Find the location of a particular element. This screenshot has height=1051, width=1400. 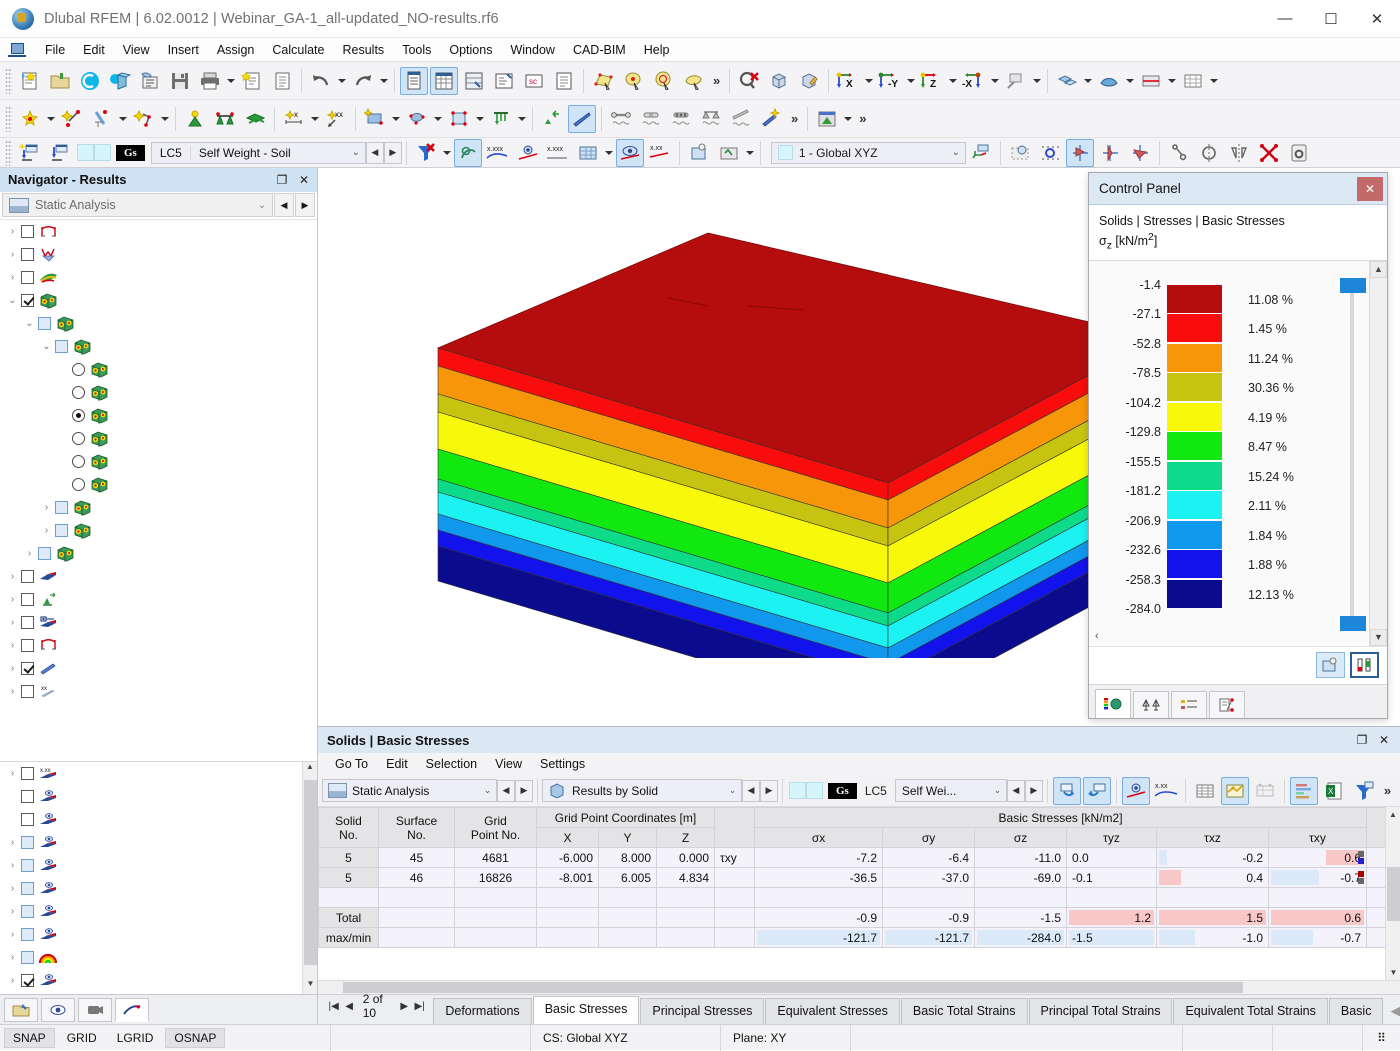

toolbar-overflow-1: » is located at coordinates (716, 80).